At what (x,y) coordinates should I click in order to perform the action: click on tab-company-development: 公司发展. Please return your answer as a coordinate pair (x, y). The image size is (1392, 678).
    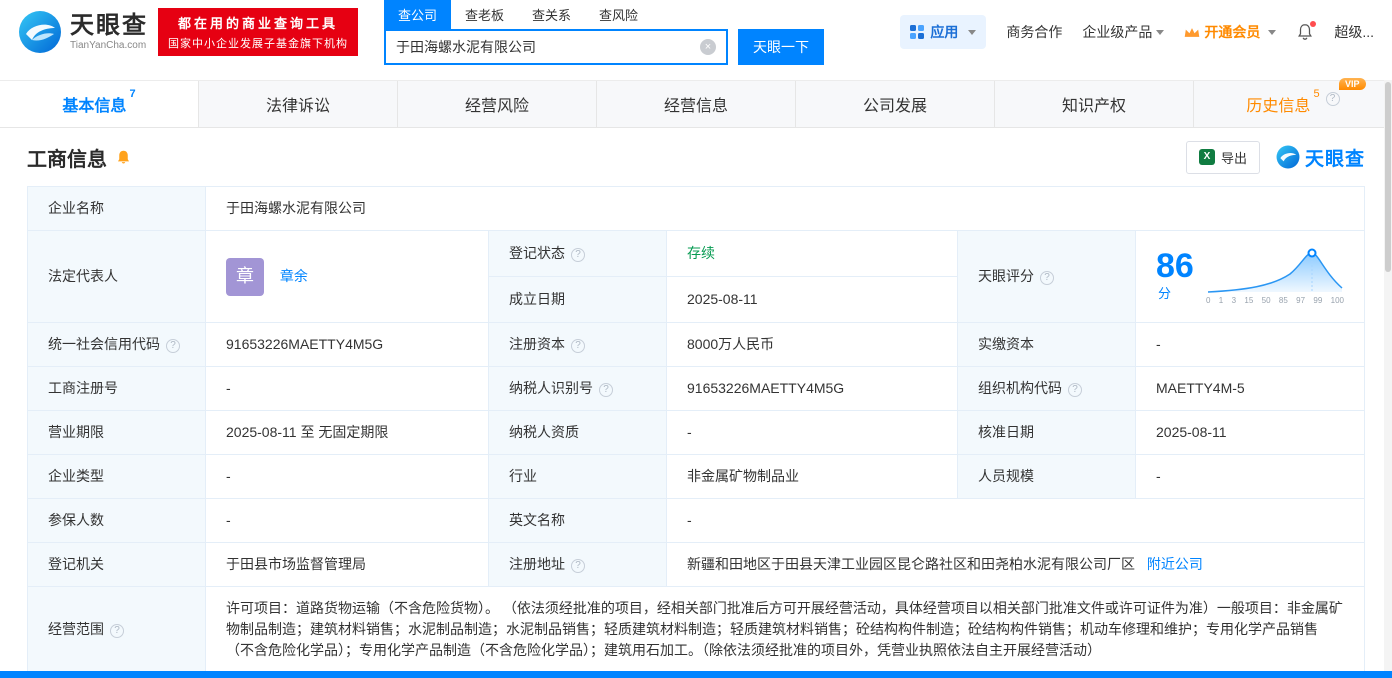
    Looking at the image, I should click on (894, 104).